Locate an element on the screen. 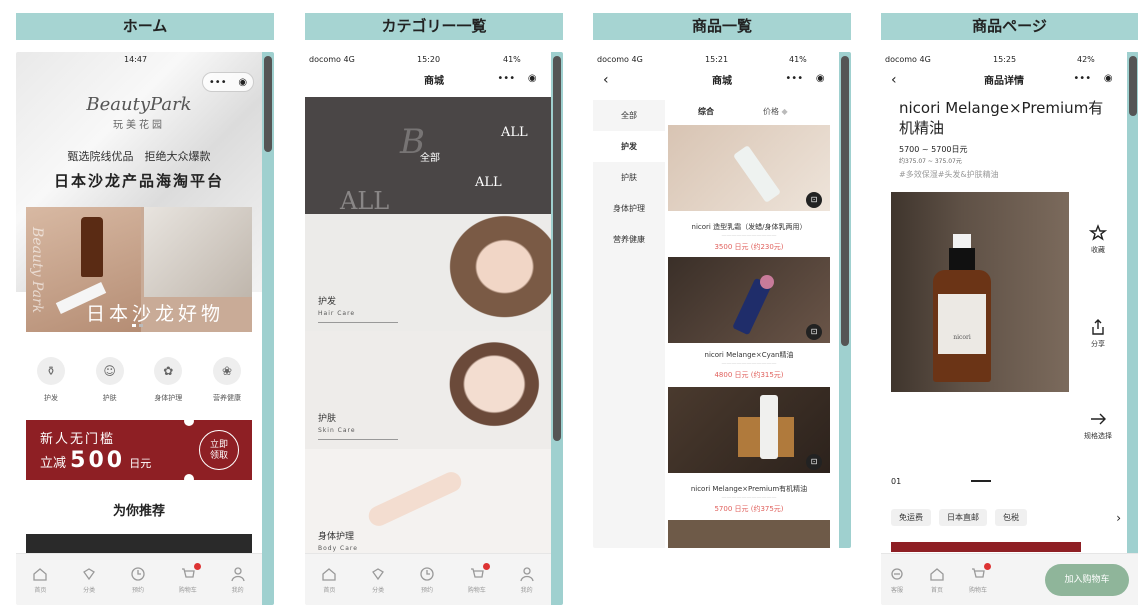 Image resolution: width=1138 pixels, height=607 pixels. spec-select-button: 规格选择 is located at coordinates (1098, 425).